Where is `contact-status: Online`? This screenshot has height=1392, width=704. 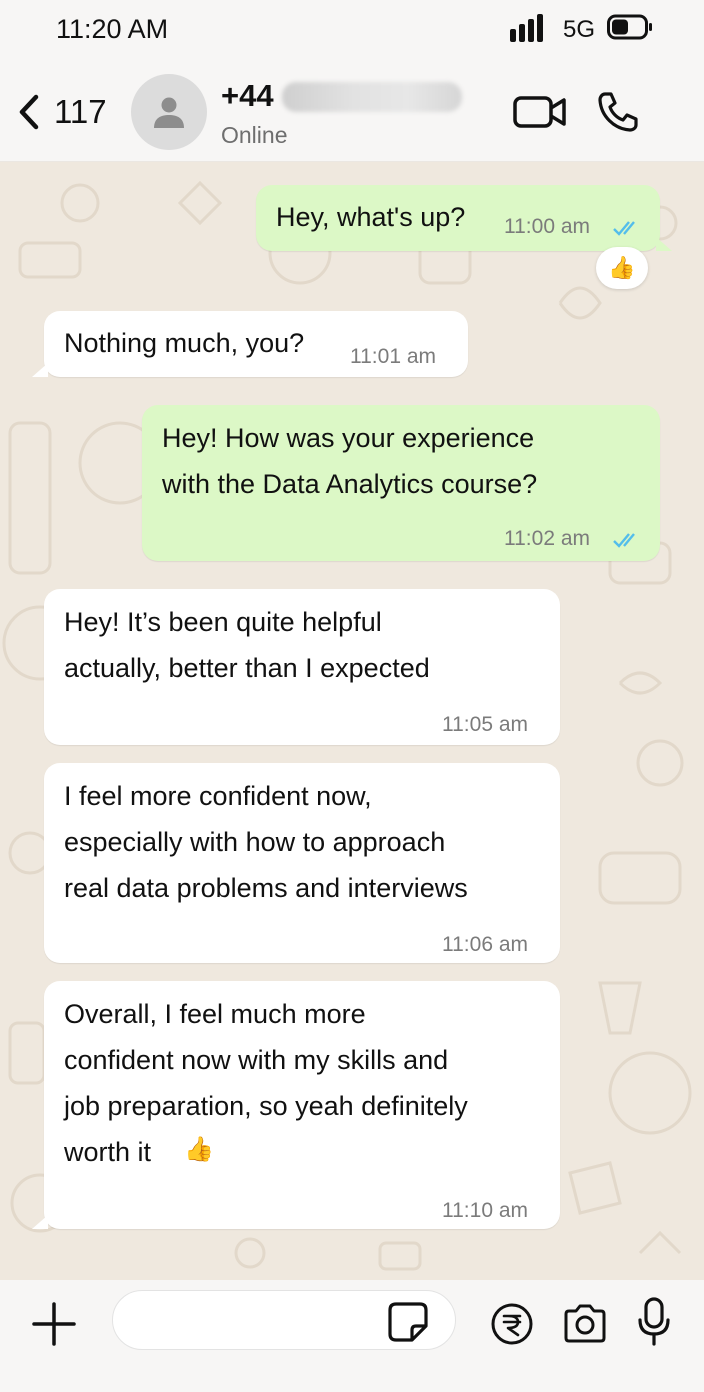
contact-status: Online is located at coordinates (254, 135).